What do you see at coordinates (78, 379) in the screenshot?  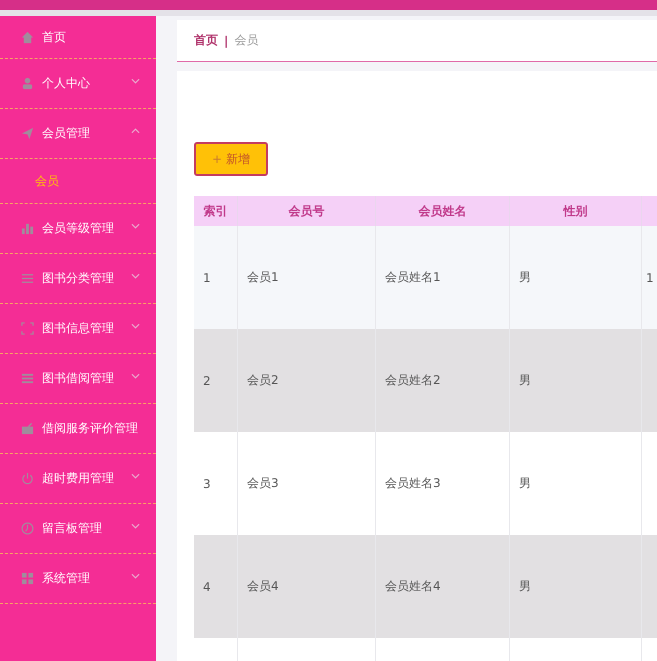 I see `sidebar-item: 图书借阅管理` at bounding box center [78, 379].